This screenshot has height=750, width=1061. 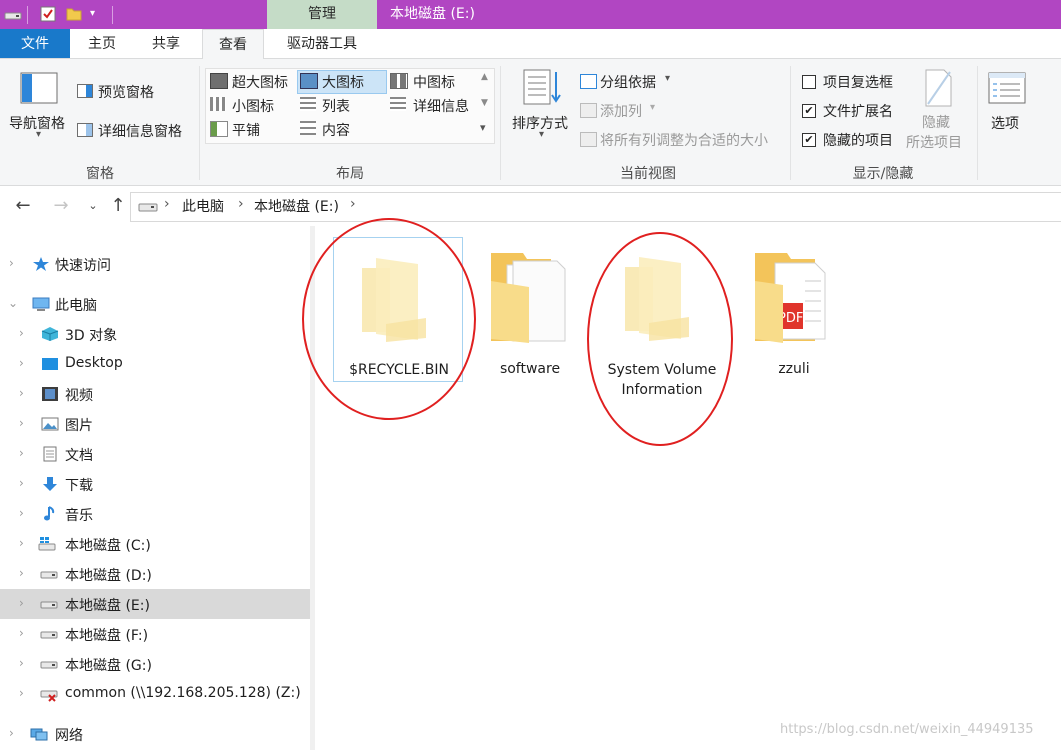 What do you see at coordinates (484, 77) in the screenshot?
I see `gallery-scroll-up-icon: ▲` at bounding box center [484, 77].